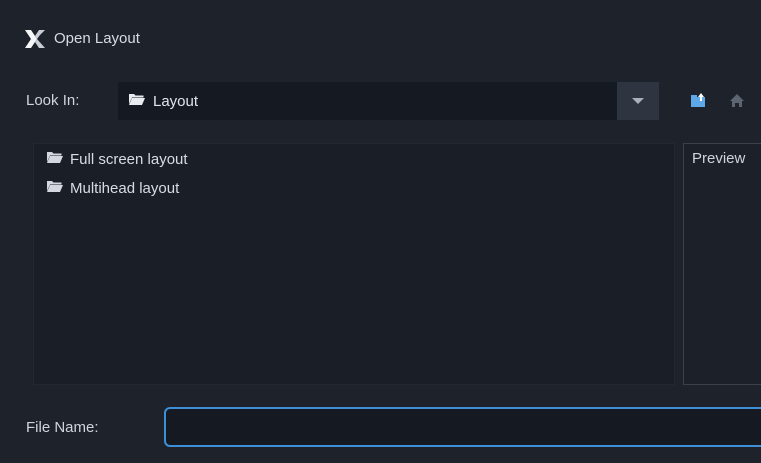 The width and height of the screenshot is (761, 463). What do you see at coordinates (738, 101) in the screenshot?
I see `home-icon` at bounding box center [738, 101].